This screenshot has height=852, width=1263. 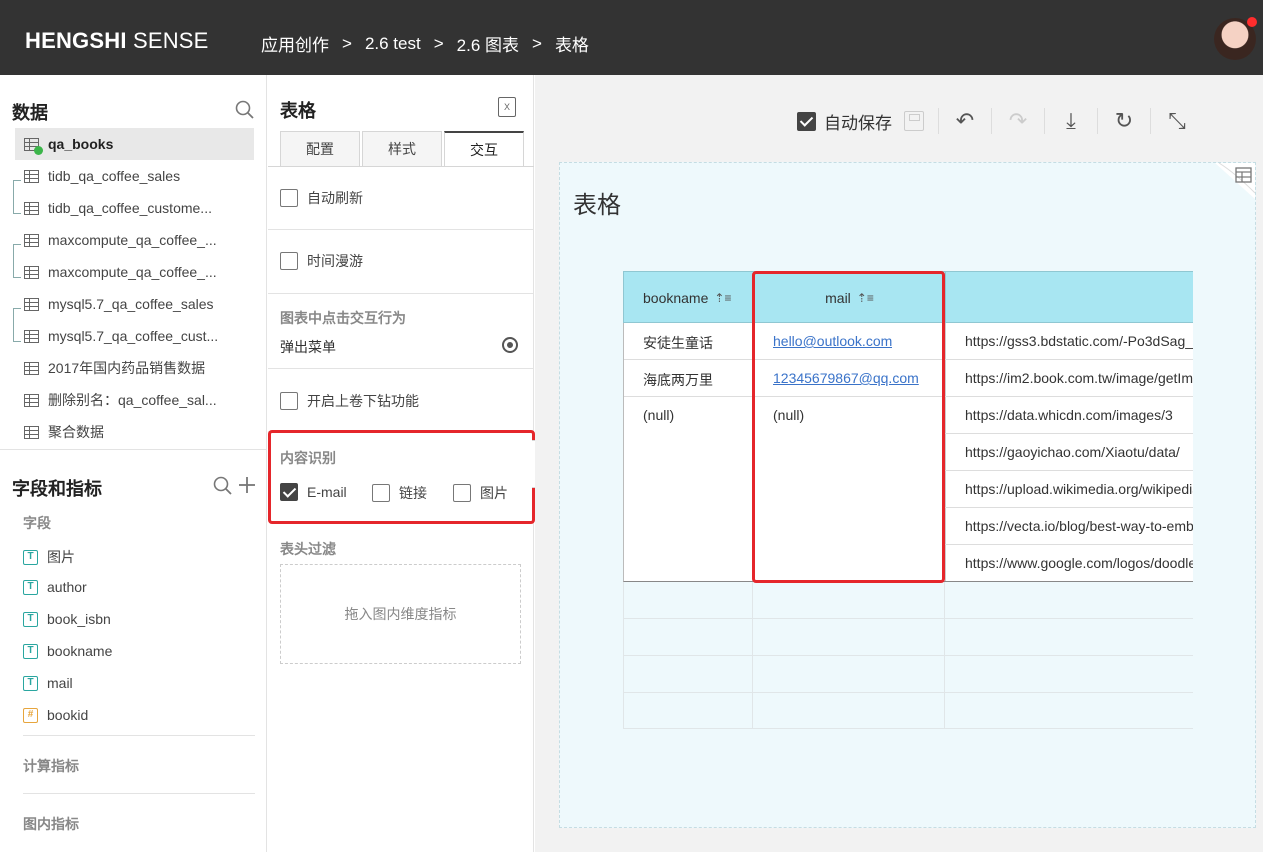 I want to click on breadcrumb-chart: 表格, so click(x=571, y=45).